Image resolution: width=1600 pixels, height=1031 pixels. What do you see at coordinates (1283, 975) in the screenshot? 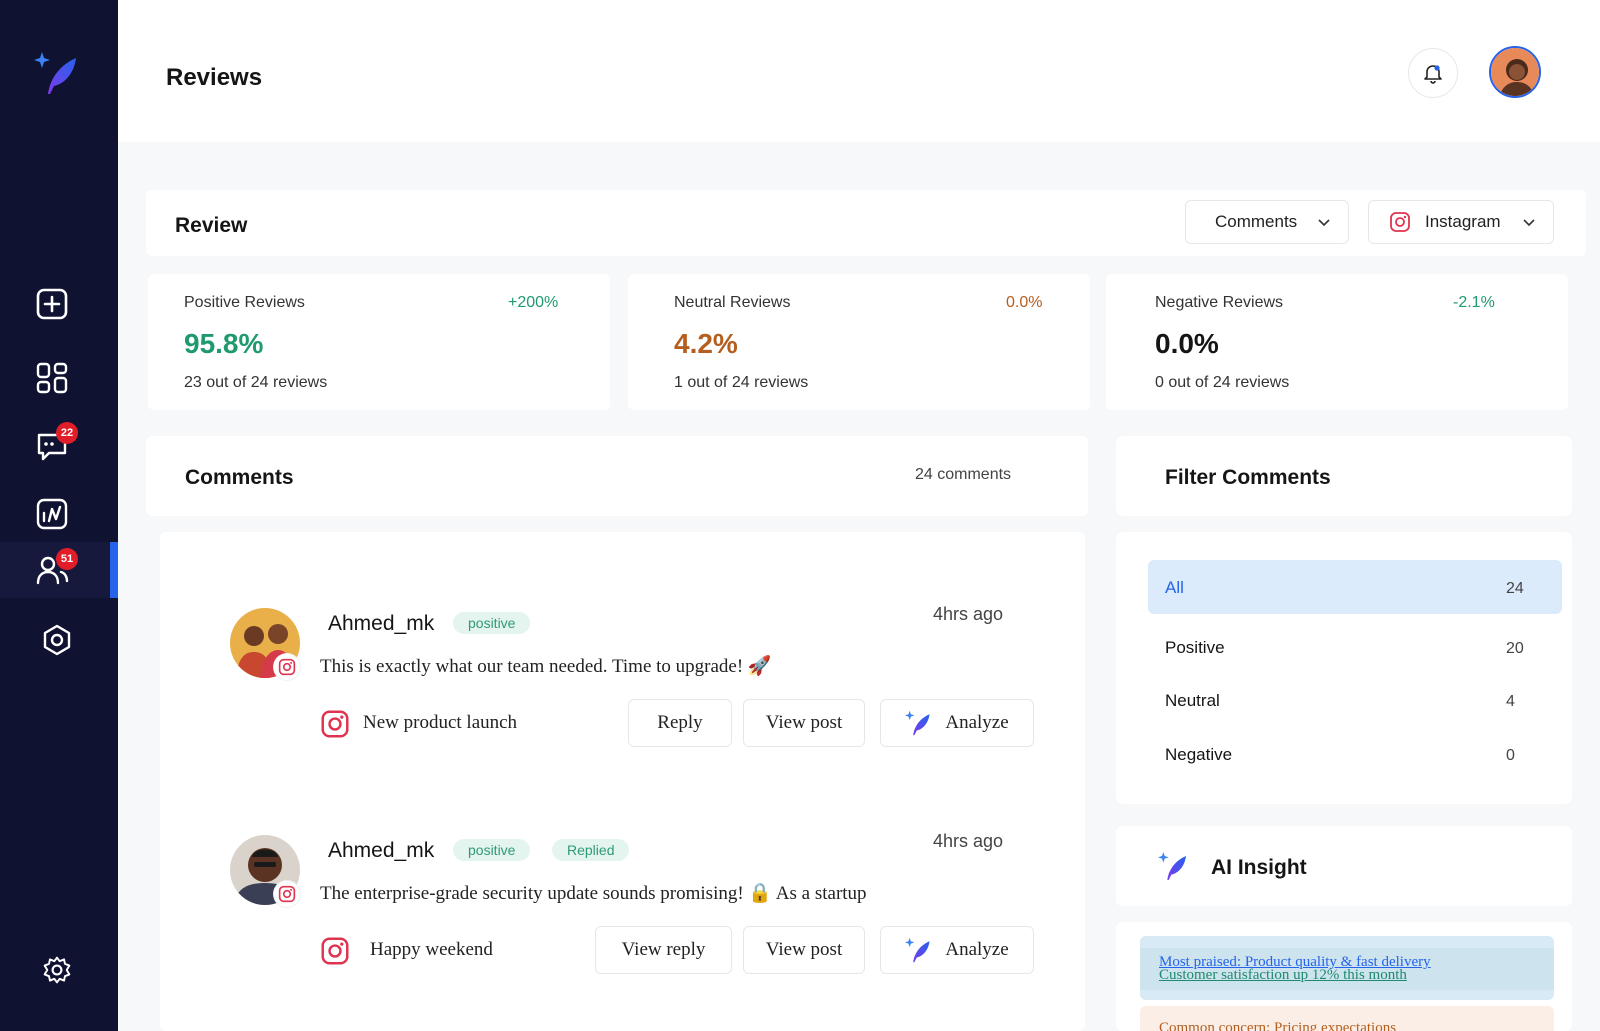
I see `insight-text: Customer satisfaction up 12% this month` at bounding box center [1283, 975].